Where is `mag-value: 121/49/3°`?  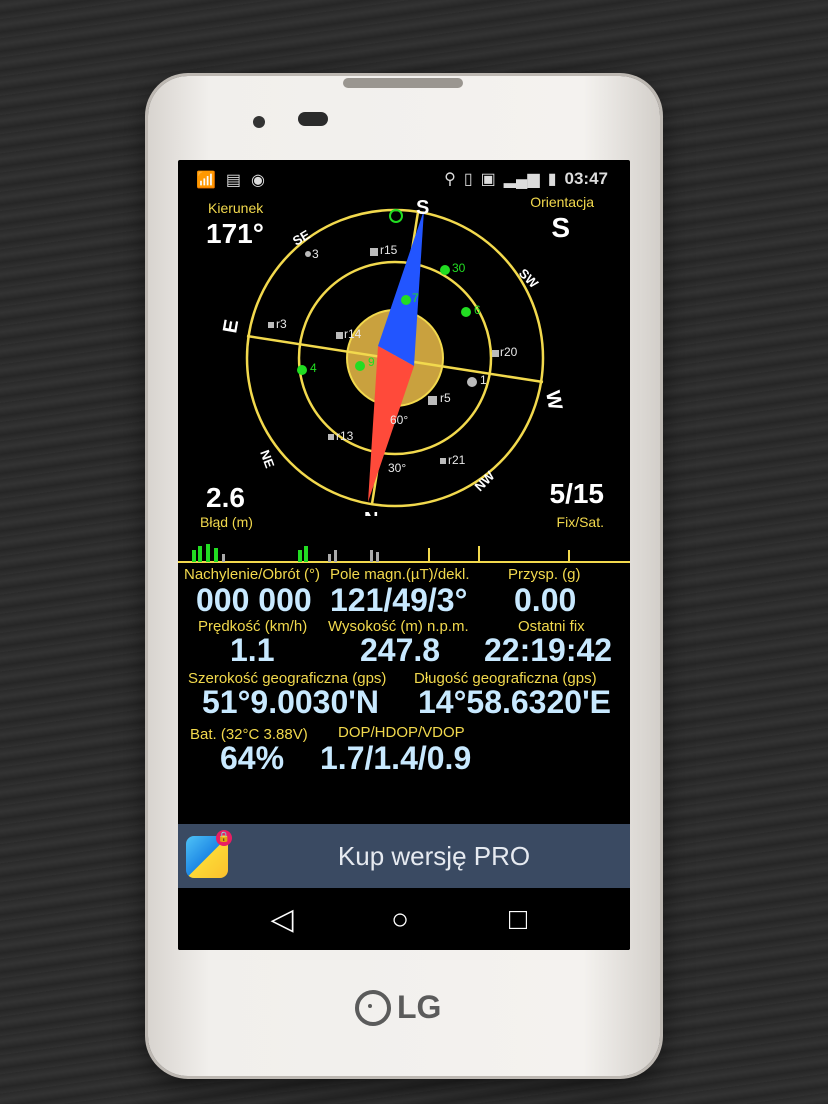
mag-value: 121/49/3° is located at coordinates (399, 600).